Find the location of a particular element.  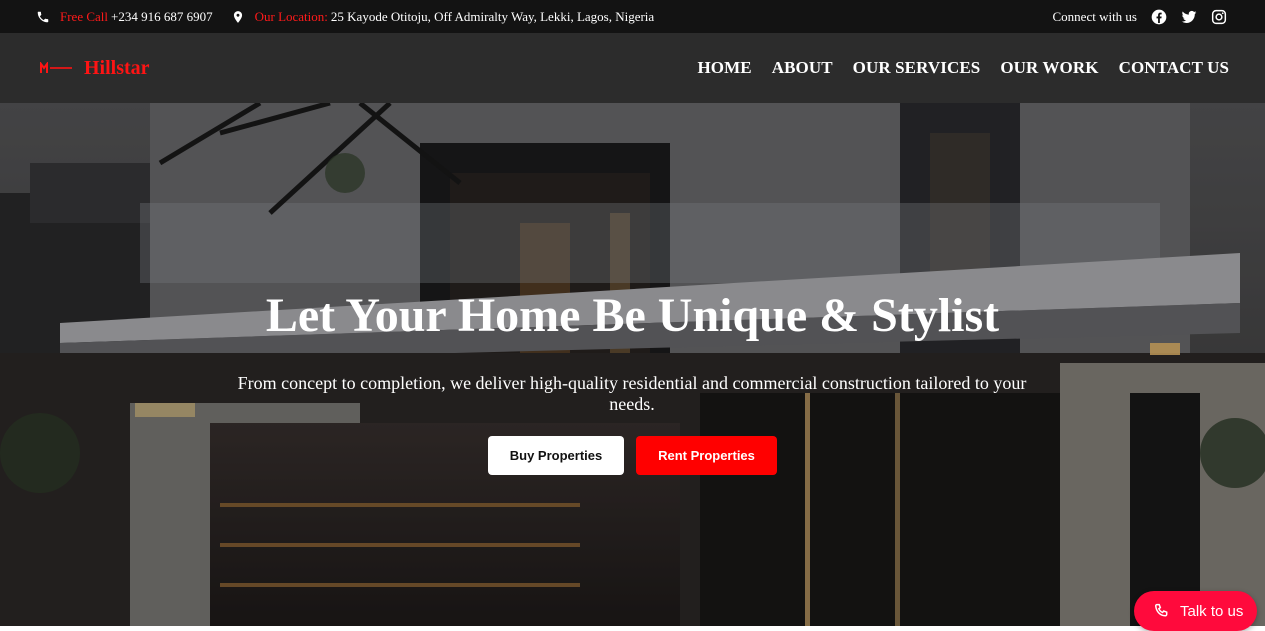

brand-name: Hillstar is located at coordinates (117, 68).